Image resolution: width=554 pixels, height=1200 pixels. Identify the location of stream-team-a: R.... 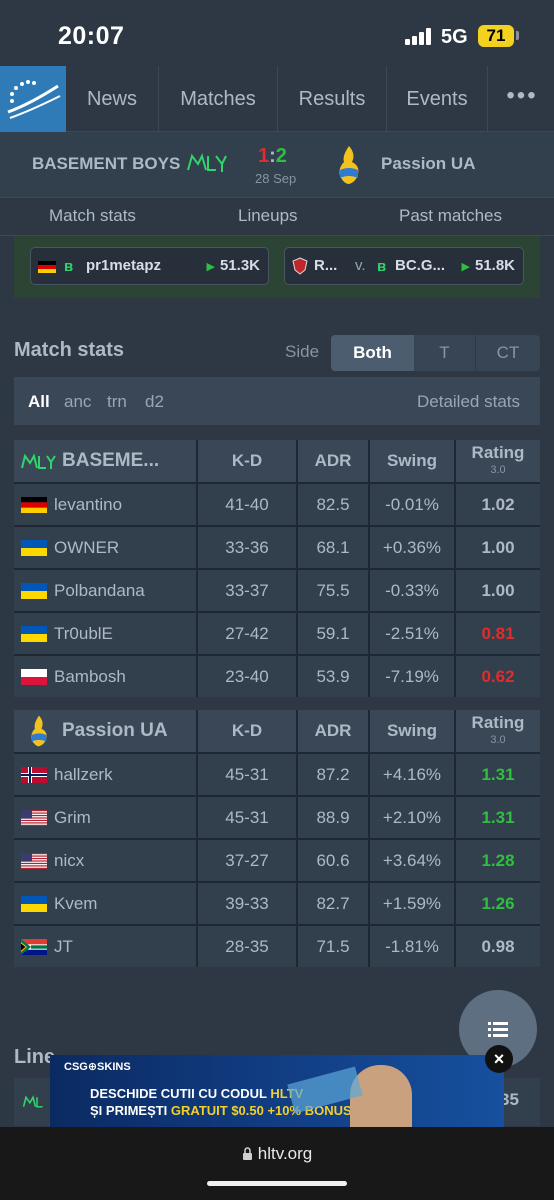
(326, 265).